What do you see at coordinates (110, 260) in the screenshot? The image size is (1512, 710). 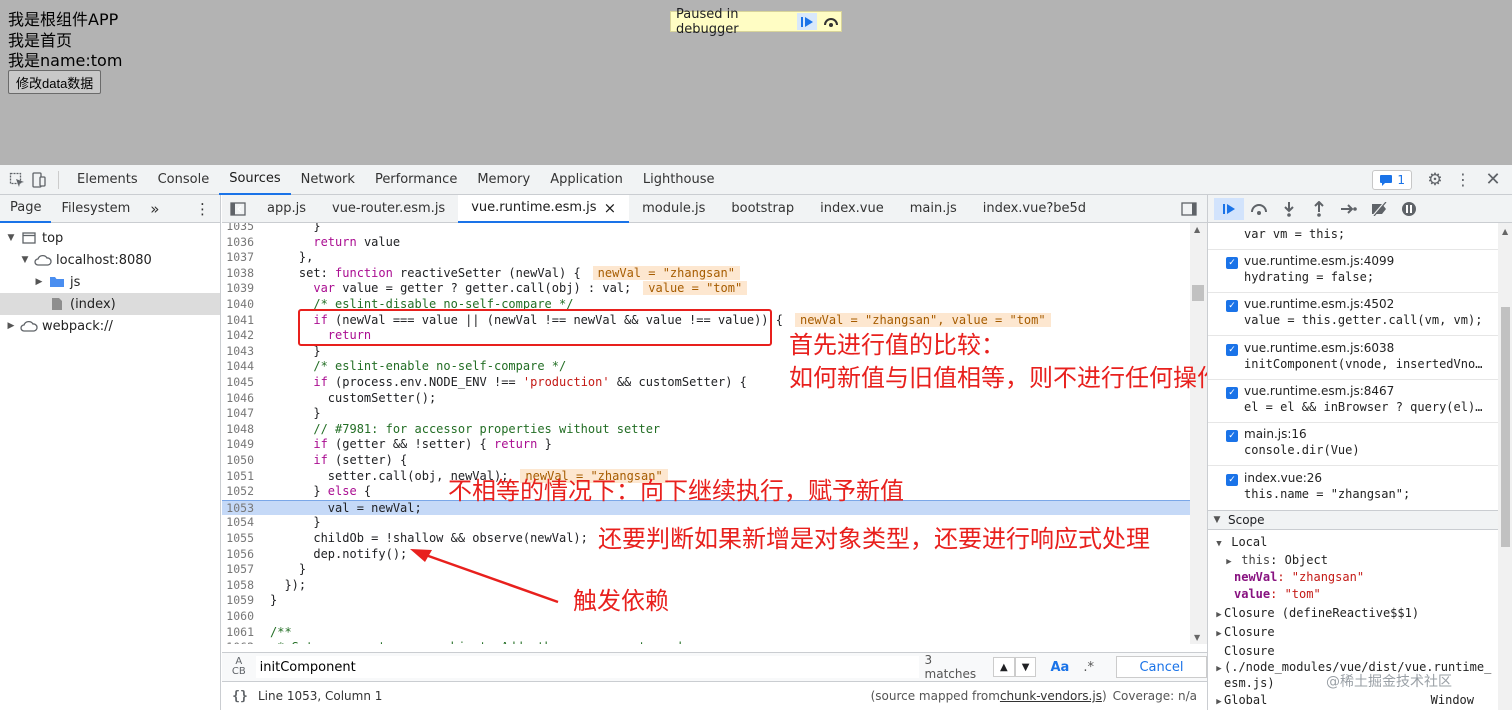 I see `tree-item: ▼ localhost:8080` at bounding box center [110, 260].